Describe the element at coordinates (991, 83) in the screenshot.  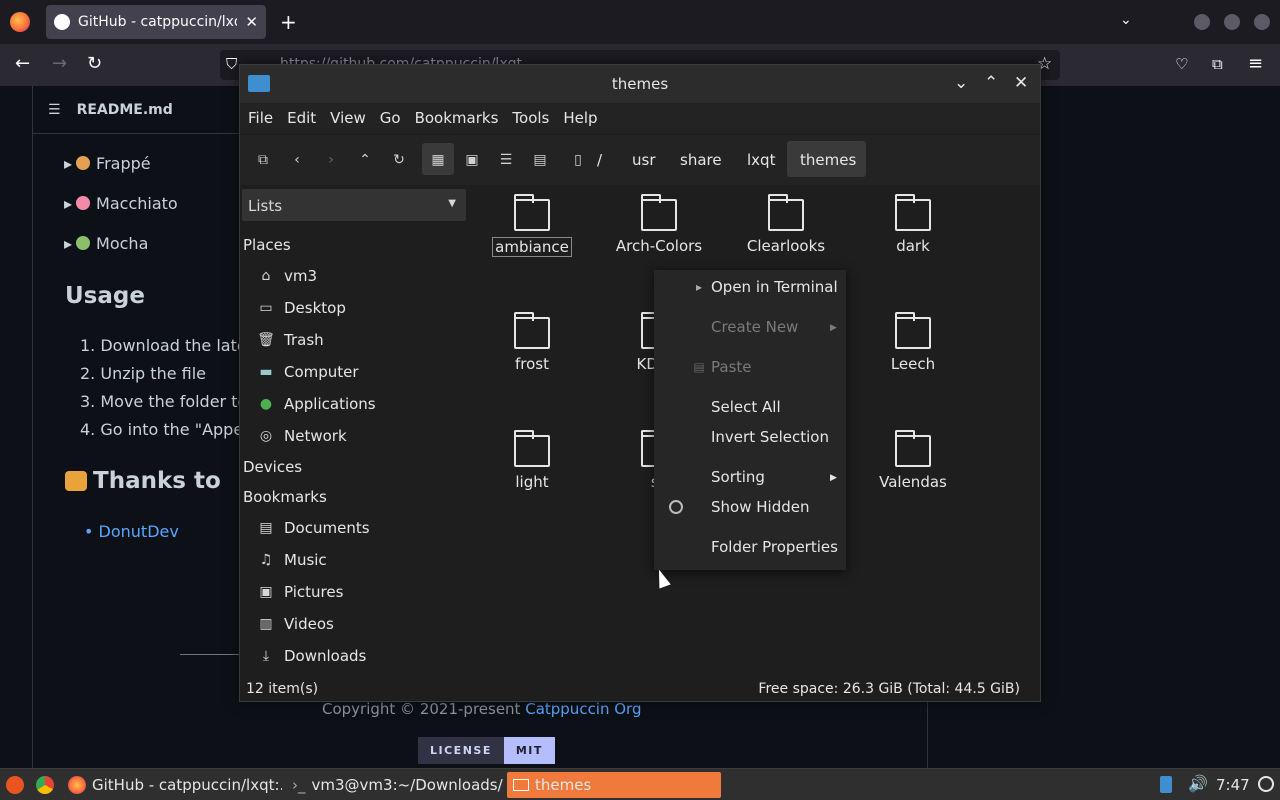
I see `maximize-icon: ⌃` at that location.